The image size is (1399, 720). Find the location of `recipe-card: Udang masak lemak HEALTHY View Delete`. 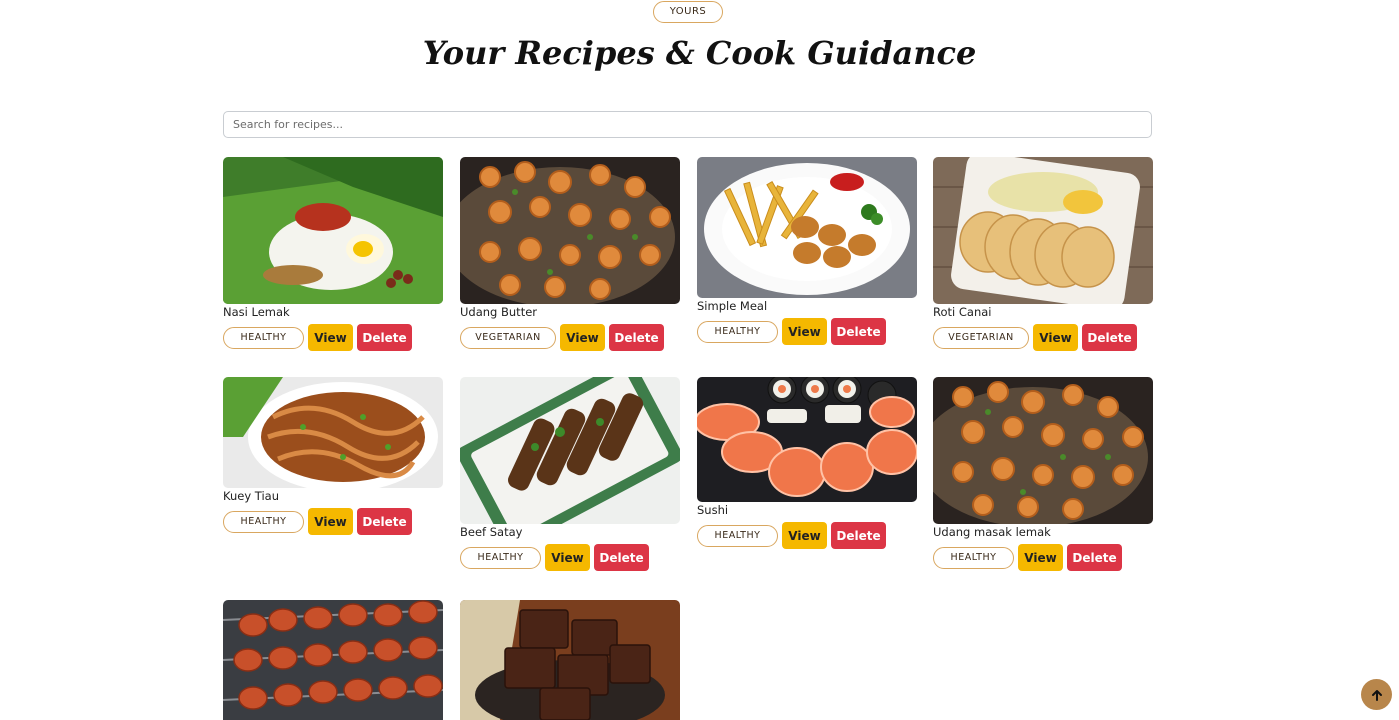

recipe-card: Udang masak lemak HEALTHY View Delete is located at coordinates (1043, 474).